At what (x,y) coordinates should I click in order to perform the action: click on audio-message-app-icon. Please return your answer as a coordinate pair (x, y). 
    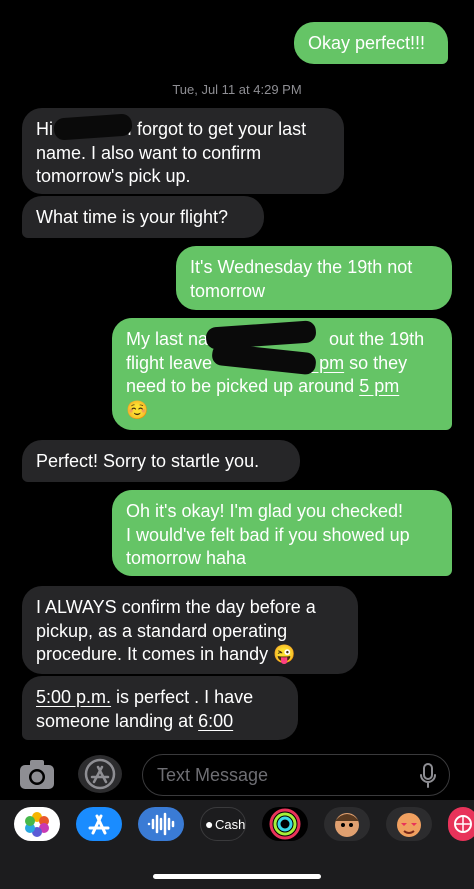
    Looking at the image, I should click on (161, 824).